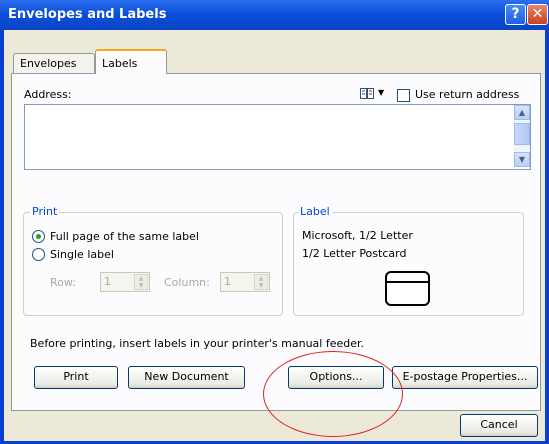 Image resolution: width=549 pixels, height=444 pixels. I want to click on full-page-radio, so click(38, 236).